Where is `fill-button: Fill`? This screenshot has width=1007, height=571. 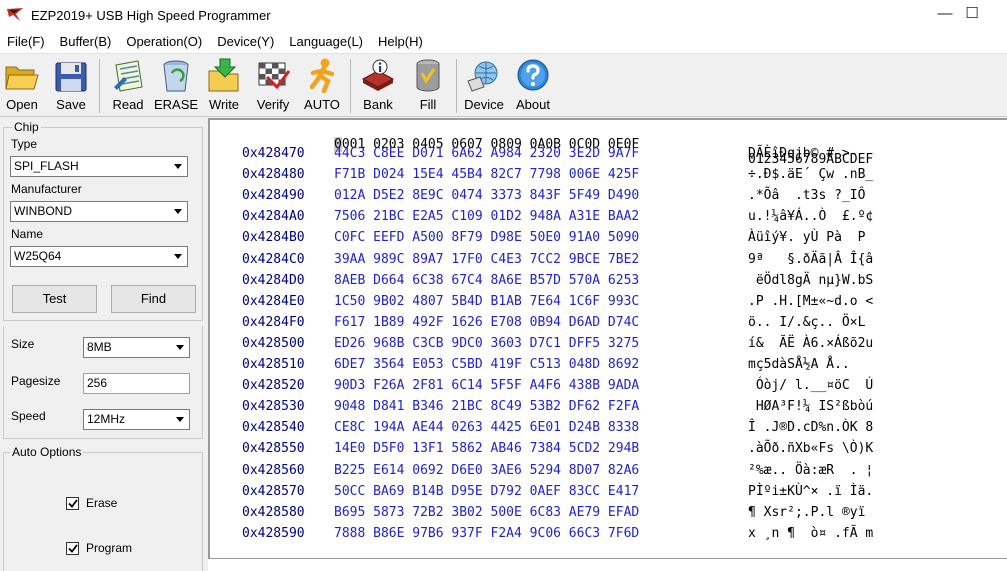
fill-button: Fill is located at coordinates (428, 86).